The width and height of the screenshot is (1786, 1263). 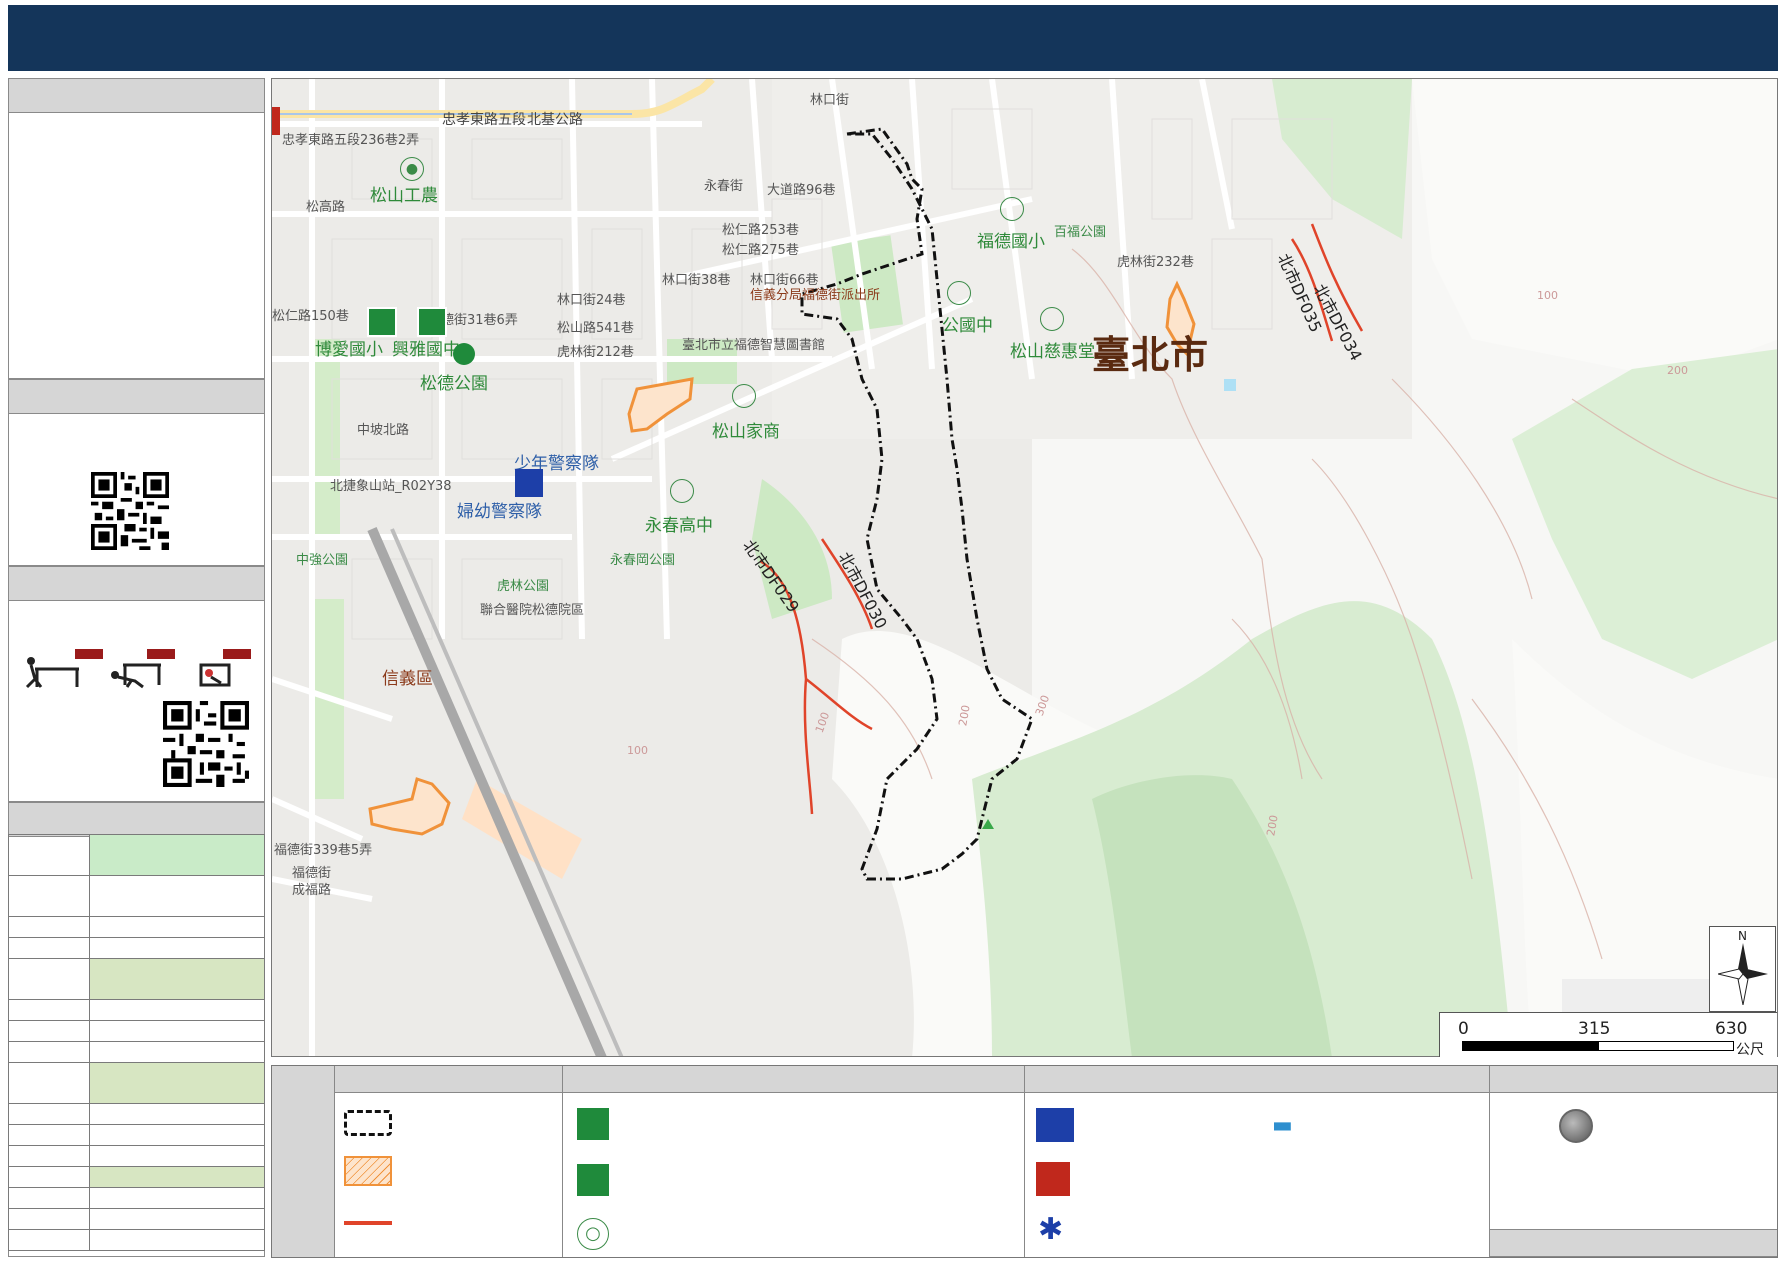 I want to click on peak-triangle-icon, so click(x=988, y=824).